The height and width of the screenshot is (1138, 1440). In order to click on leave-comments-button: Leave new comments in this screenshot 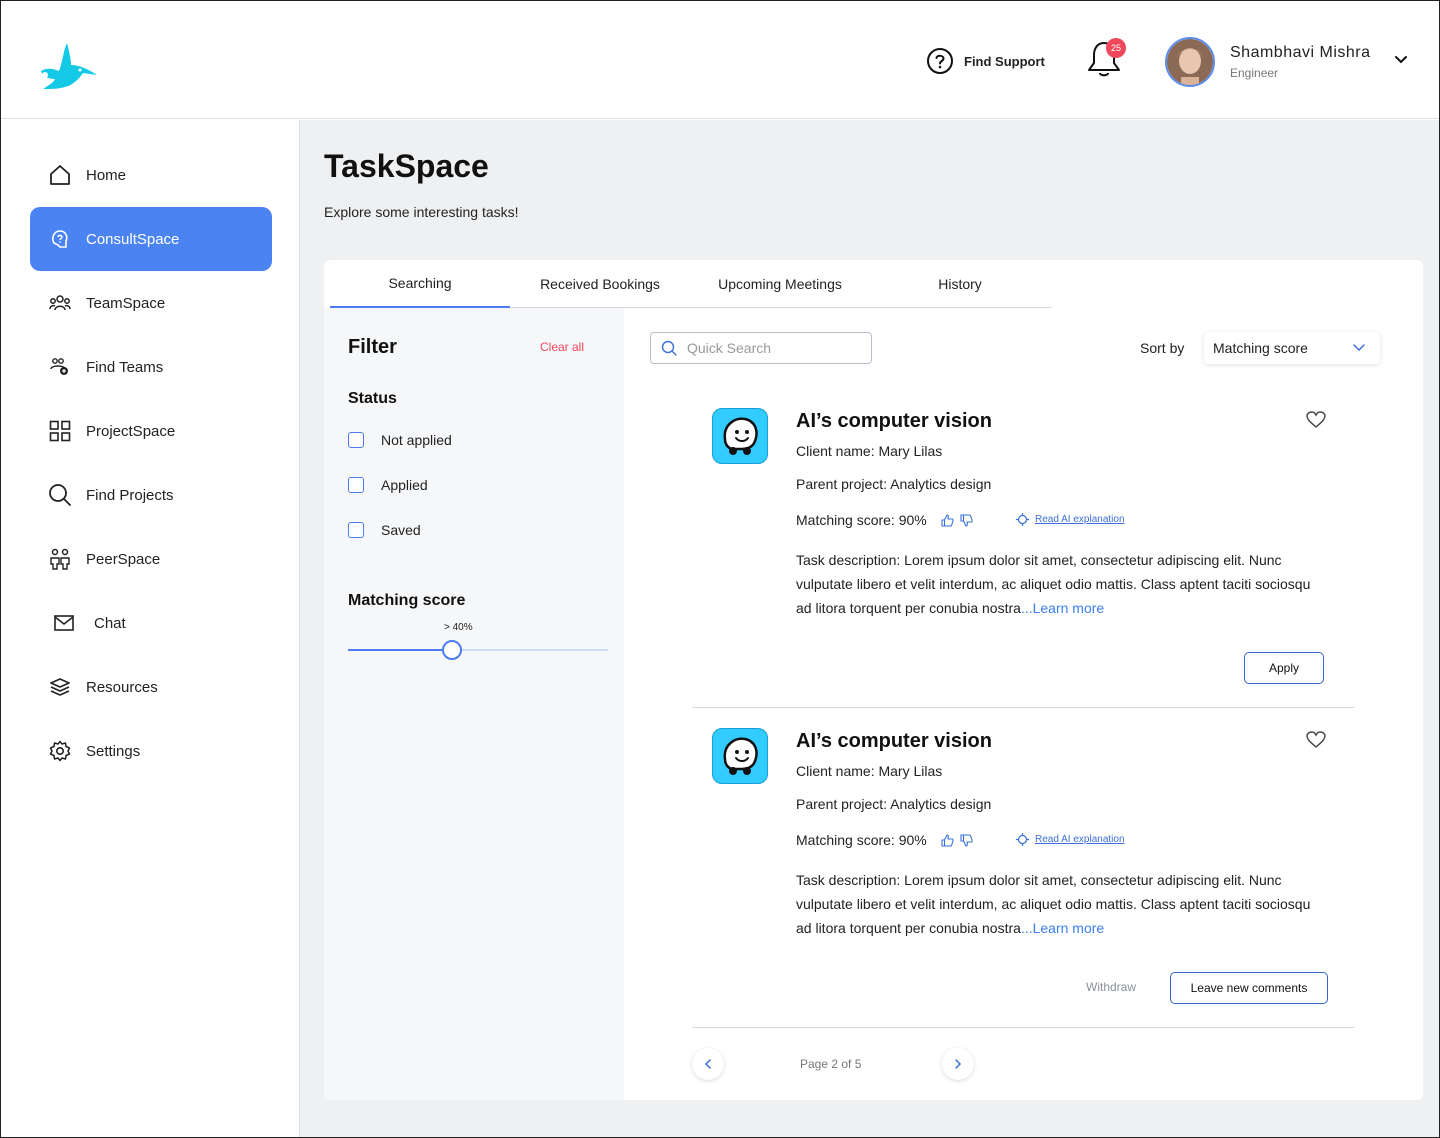, I will do `click(1249, 988)`.